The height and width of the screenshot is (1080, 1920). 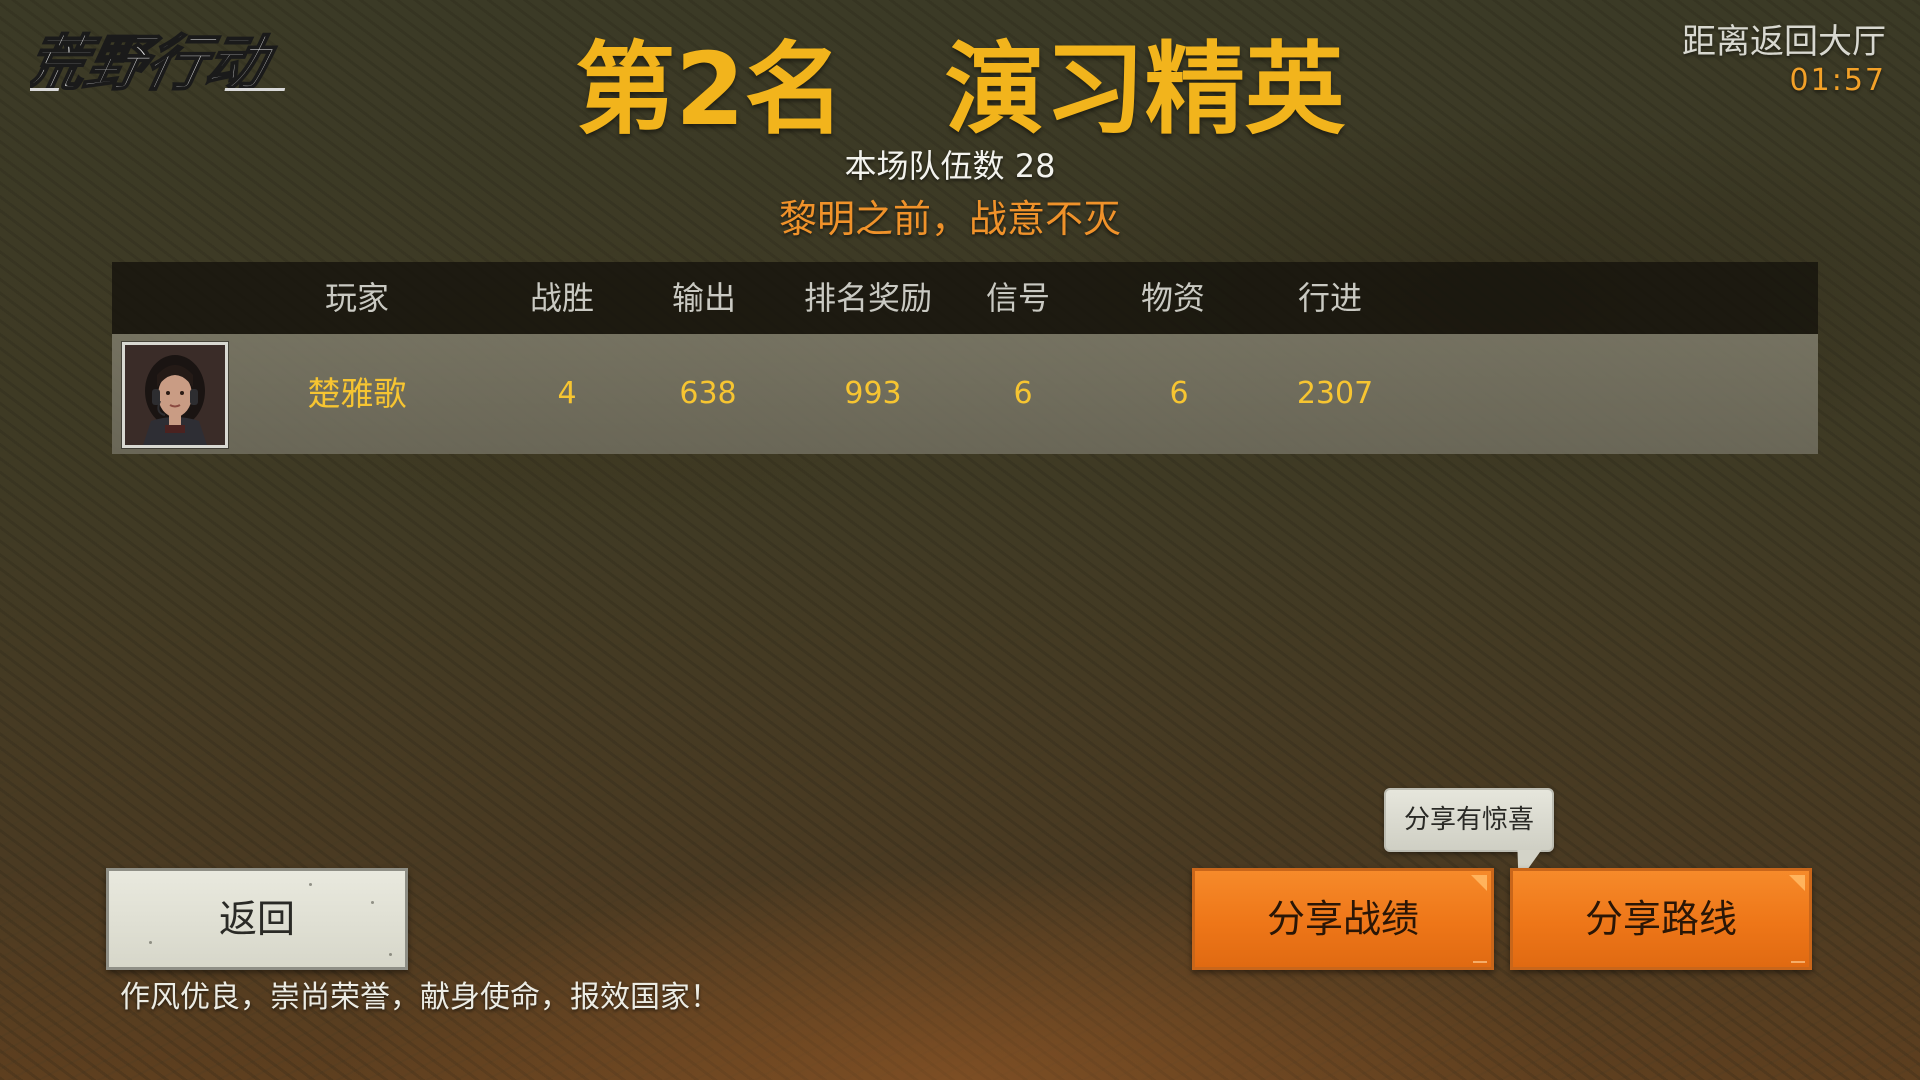 I want to click on column-header-rank-reward: 排名奖励, so click(x=868, y=298).